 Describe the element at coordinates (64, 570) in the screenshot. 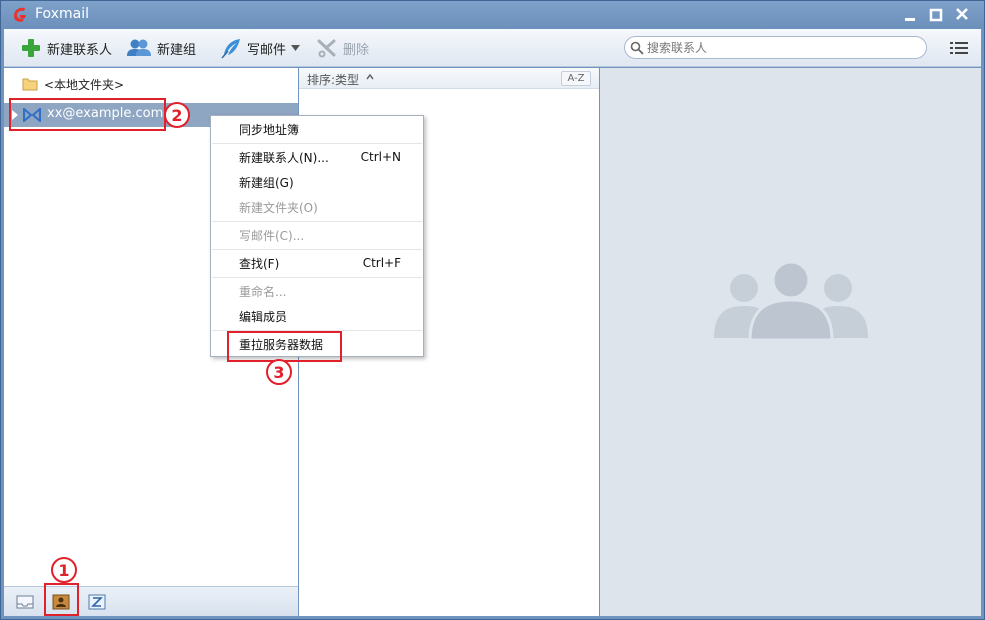

I see `annotation-badge-1: 1` at that location.